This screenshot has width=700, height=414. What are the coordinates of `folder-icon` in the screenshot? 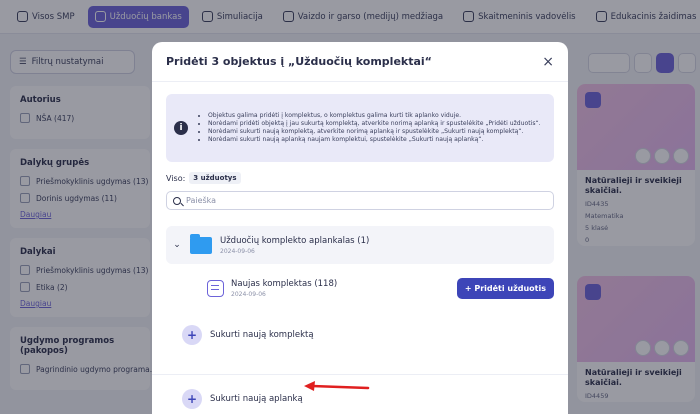 It's located at (201, 243).